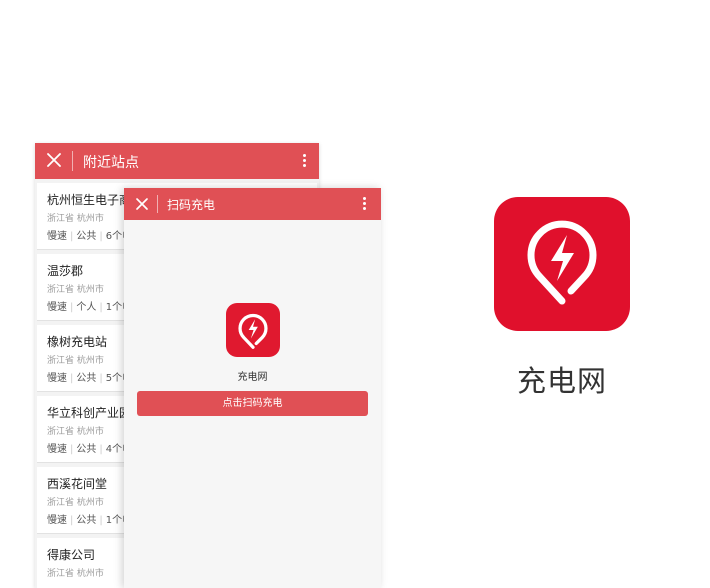 This screenshot has height=588, width=710. What do you see at coordinates (77, 484) in the screenshot?
I see `station-name: 西溪花间堂` at bounding box center [77, 484].